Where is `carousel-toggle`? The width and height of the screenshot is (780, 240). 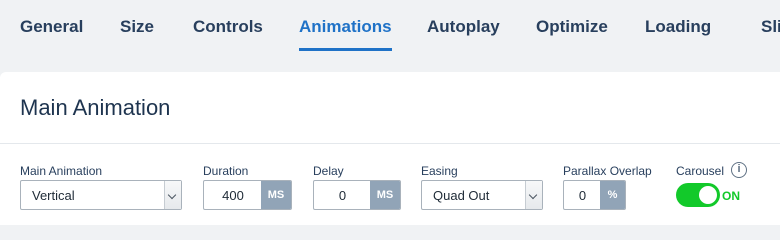 carousel-toggle is located at coordinates (698, 195).